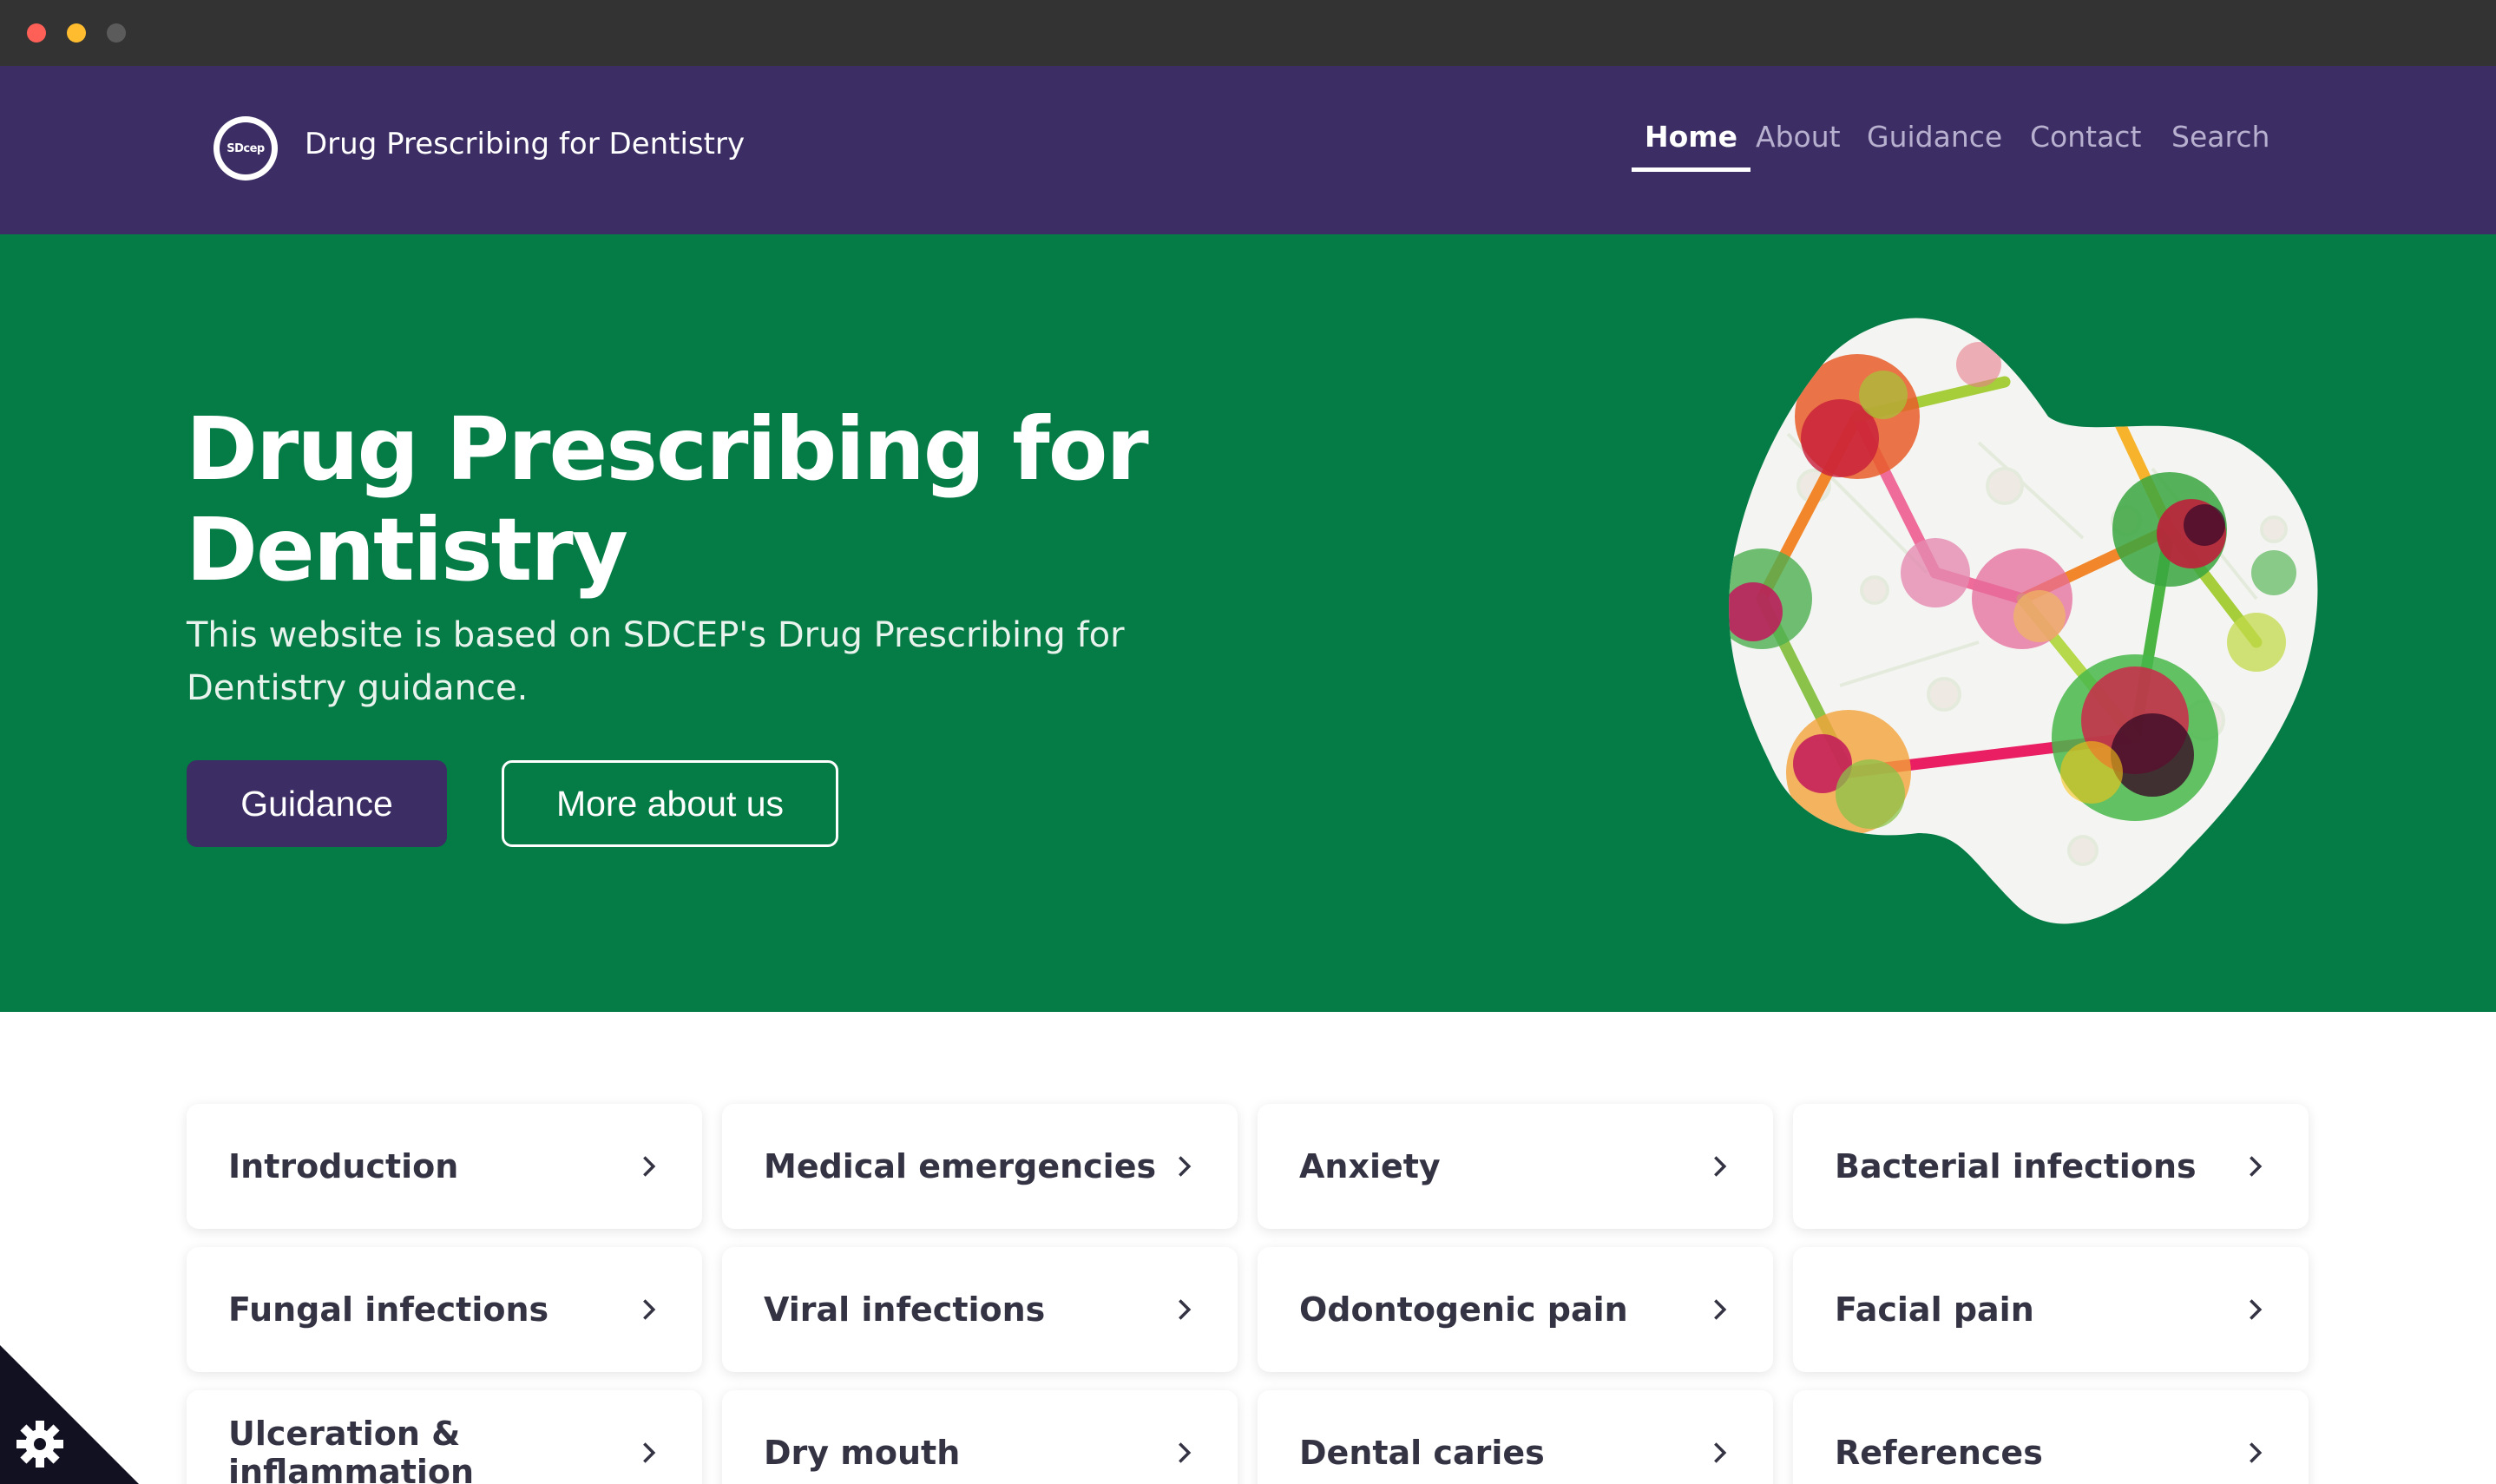 The image size is (2496, 1484). I want to click on card-label: Viral infections, so click(905, 1309).